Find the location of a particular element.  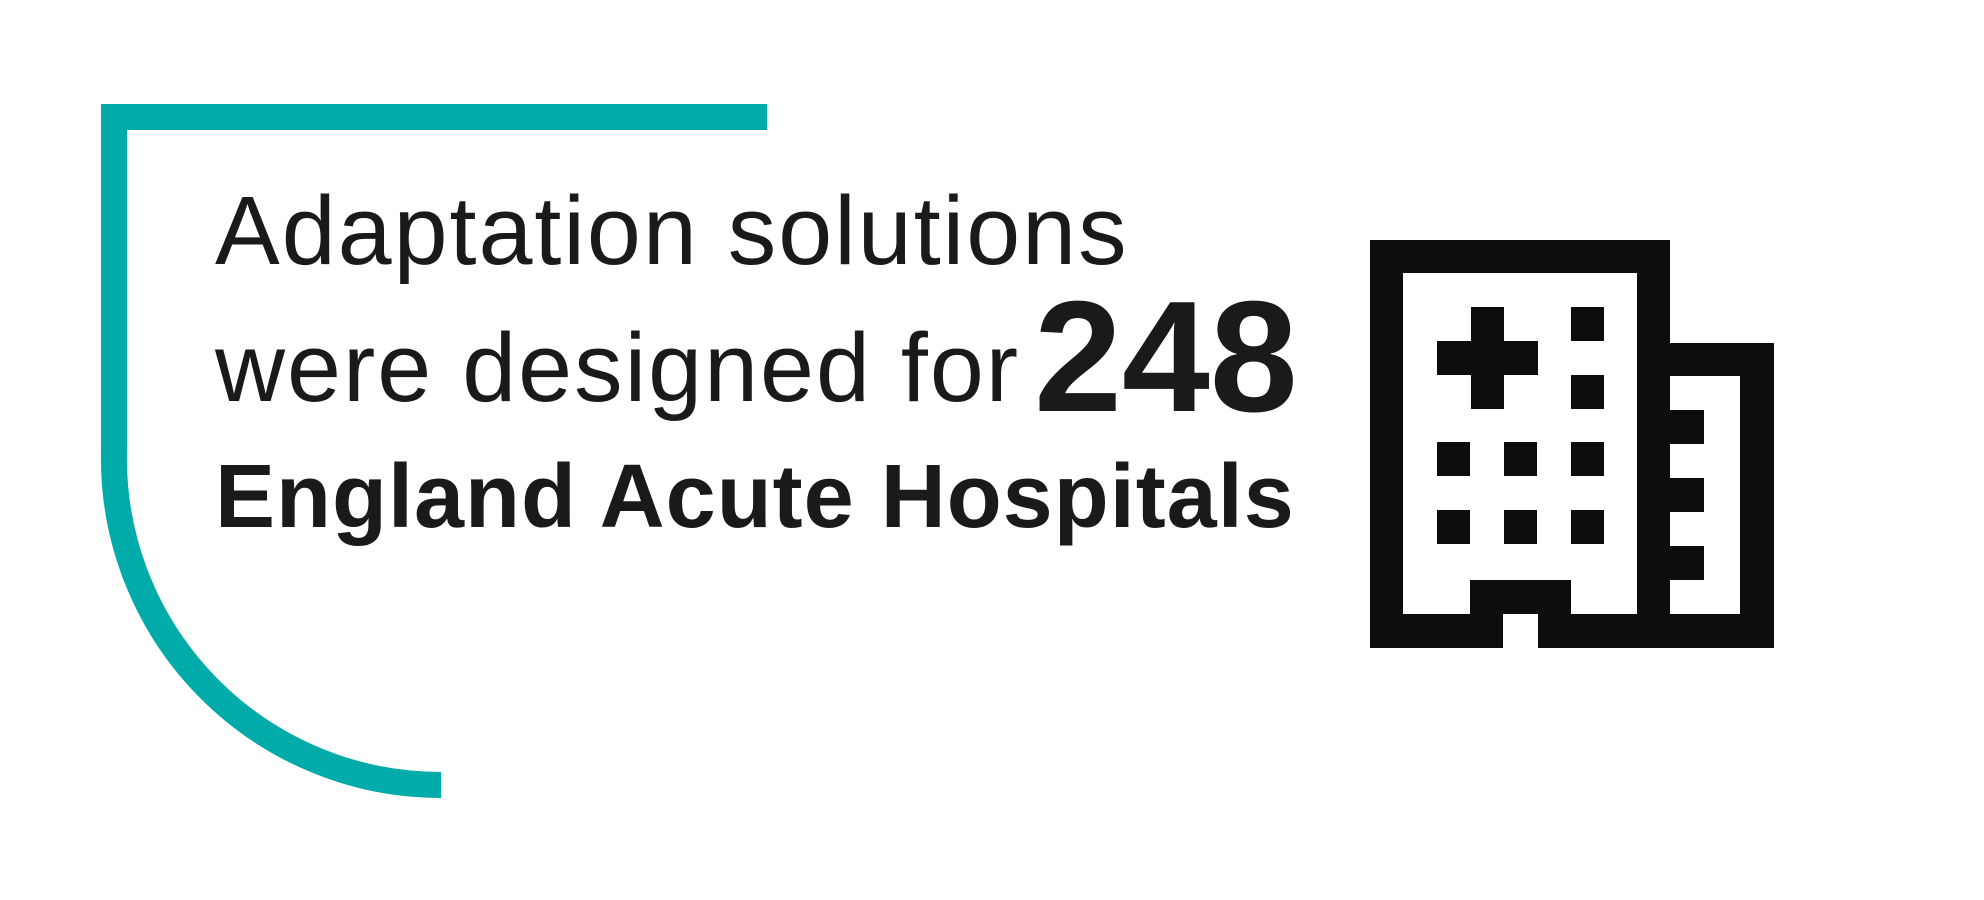

headline-line-1: Adaptation solutions is located at coordinates (672, 230).